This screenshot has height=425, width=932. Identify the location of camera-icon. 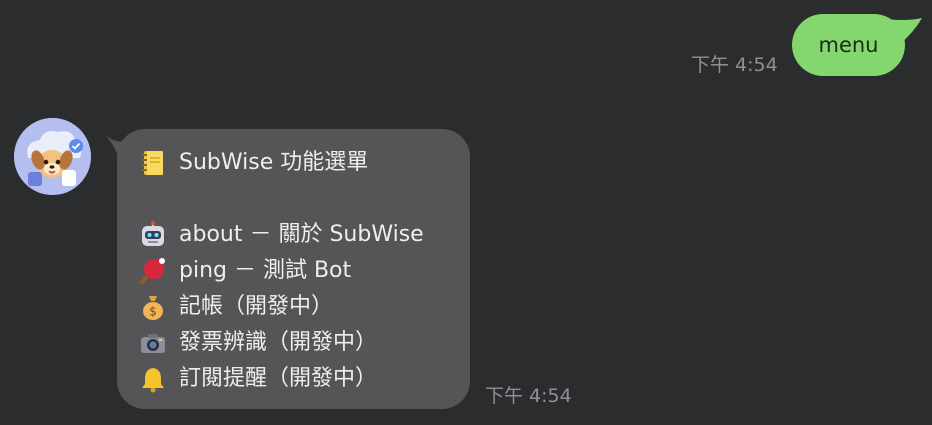
(153, 343).